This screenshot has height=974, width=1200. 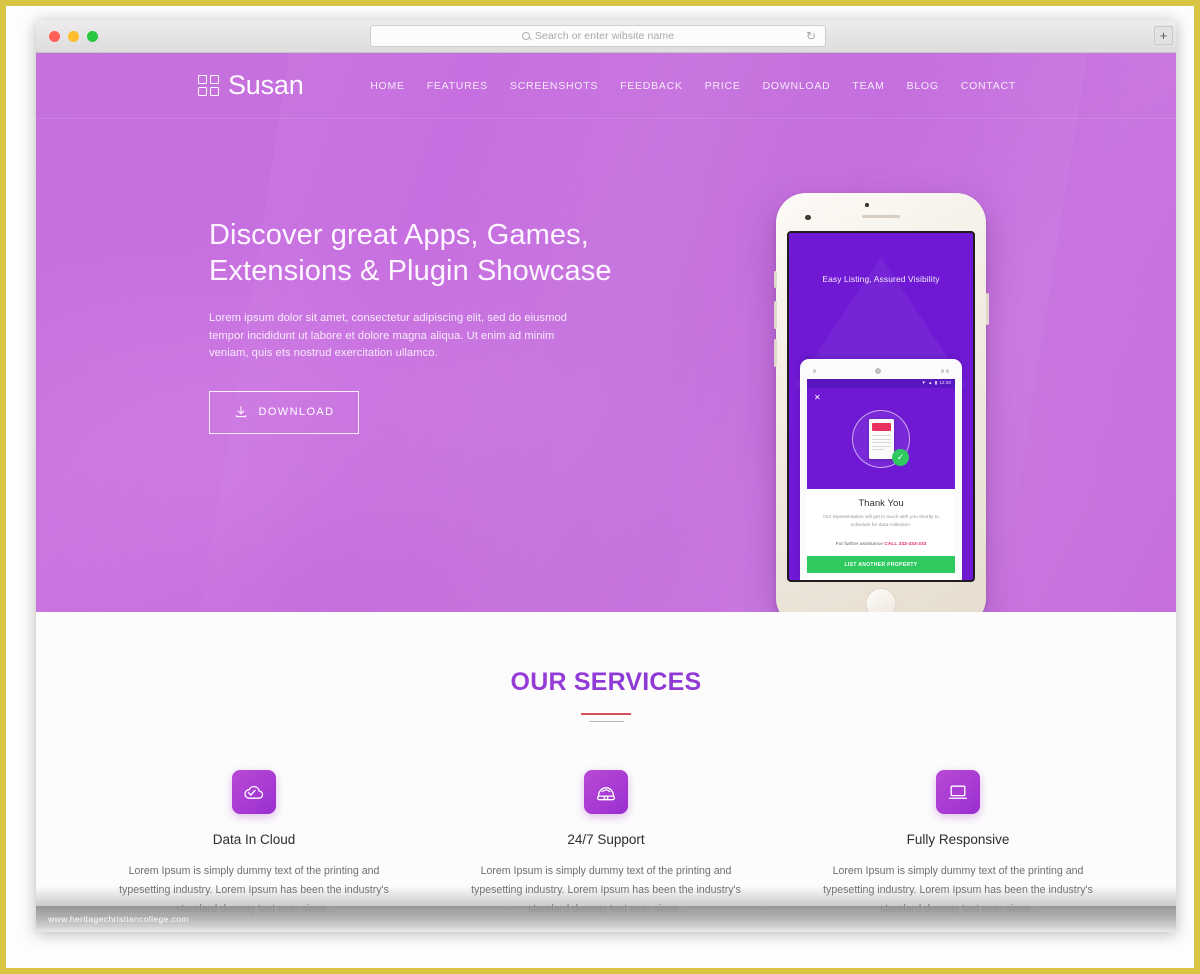 I want to click on service-title: 24/7 Support, so click(x=606, y=839).